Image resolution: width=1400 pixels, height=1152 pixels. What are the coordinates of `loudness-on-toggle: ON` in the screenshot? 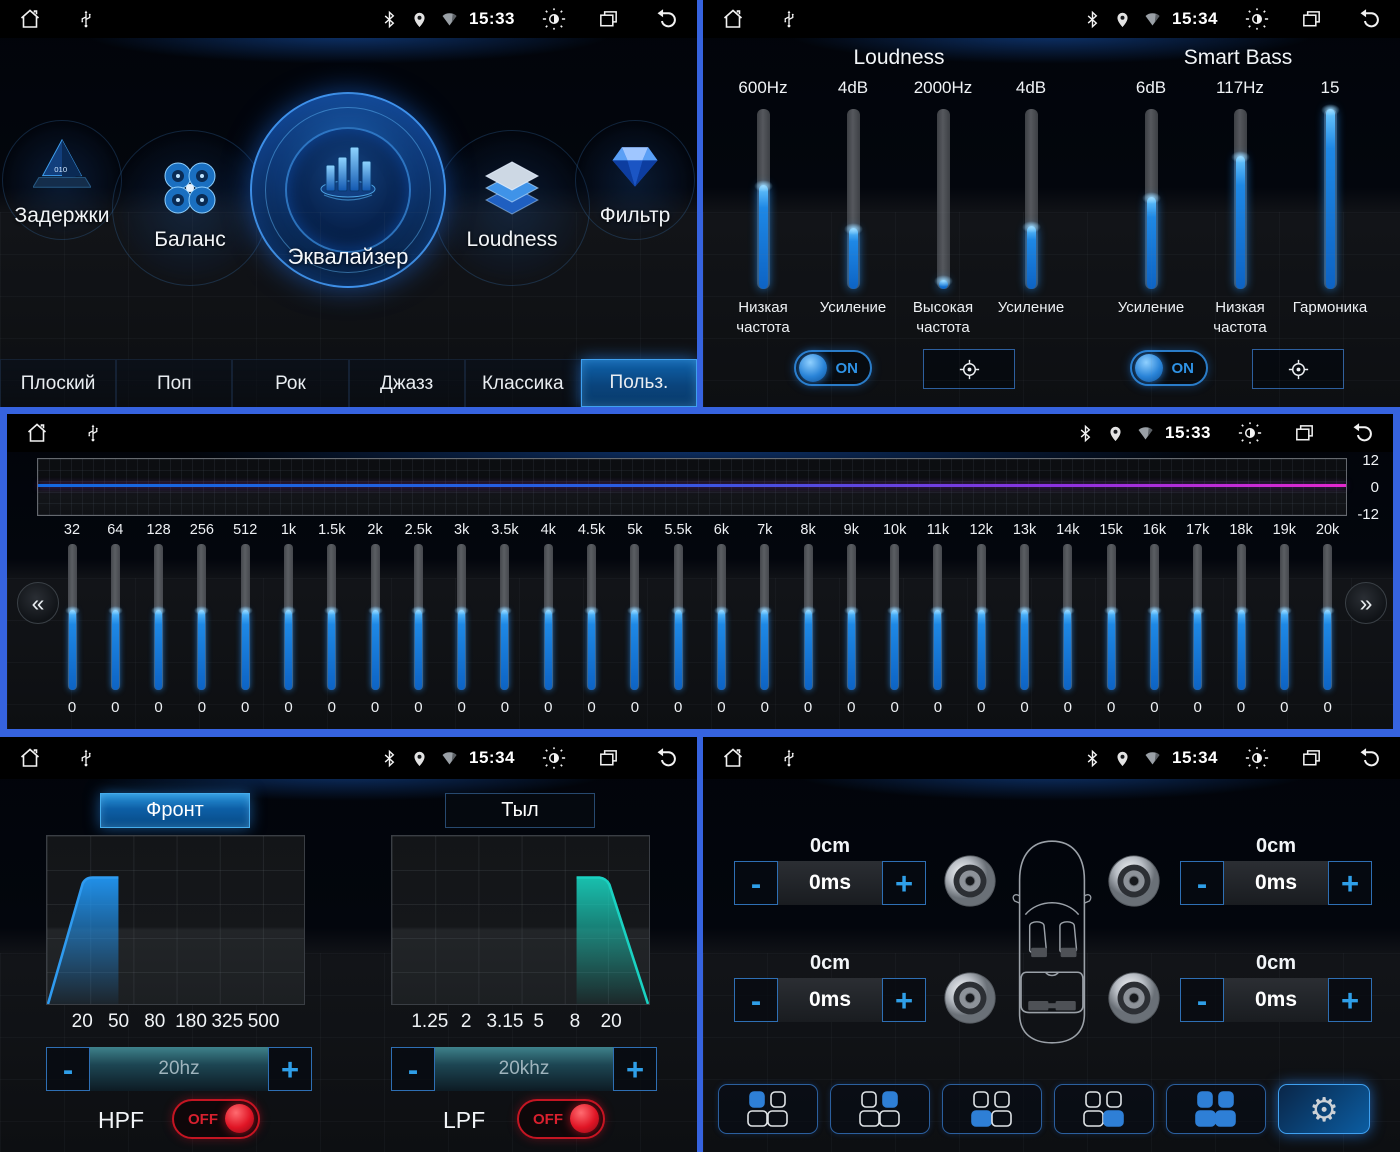 It's located at (833, 368).